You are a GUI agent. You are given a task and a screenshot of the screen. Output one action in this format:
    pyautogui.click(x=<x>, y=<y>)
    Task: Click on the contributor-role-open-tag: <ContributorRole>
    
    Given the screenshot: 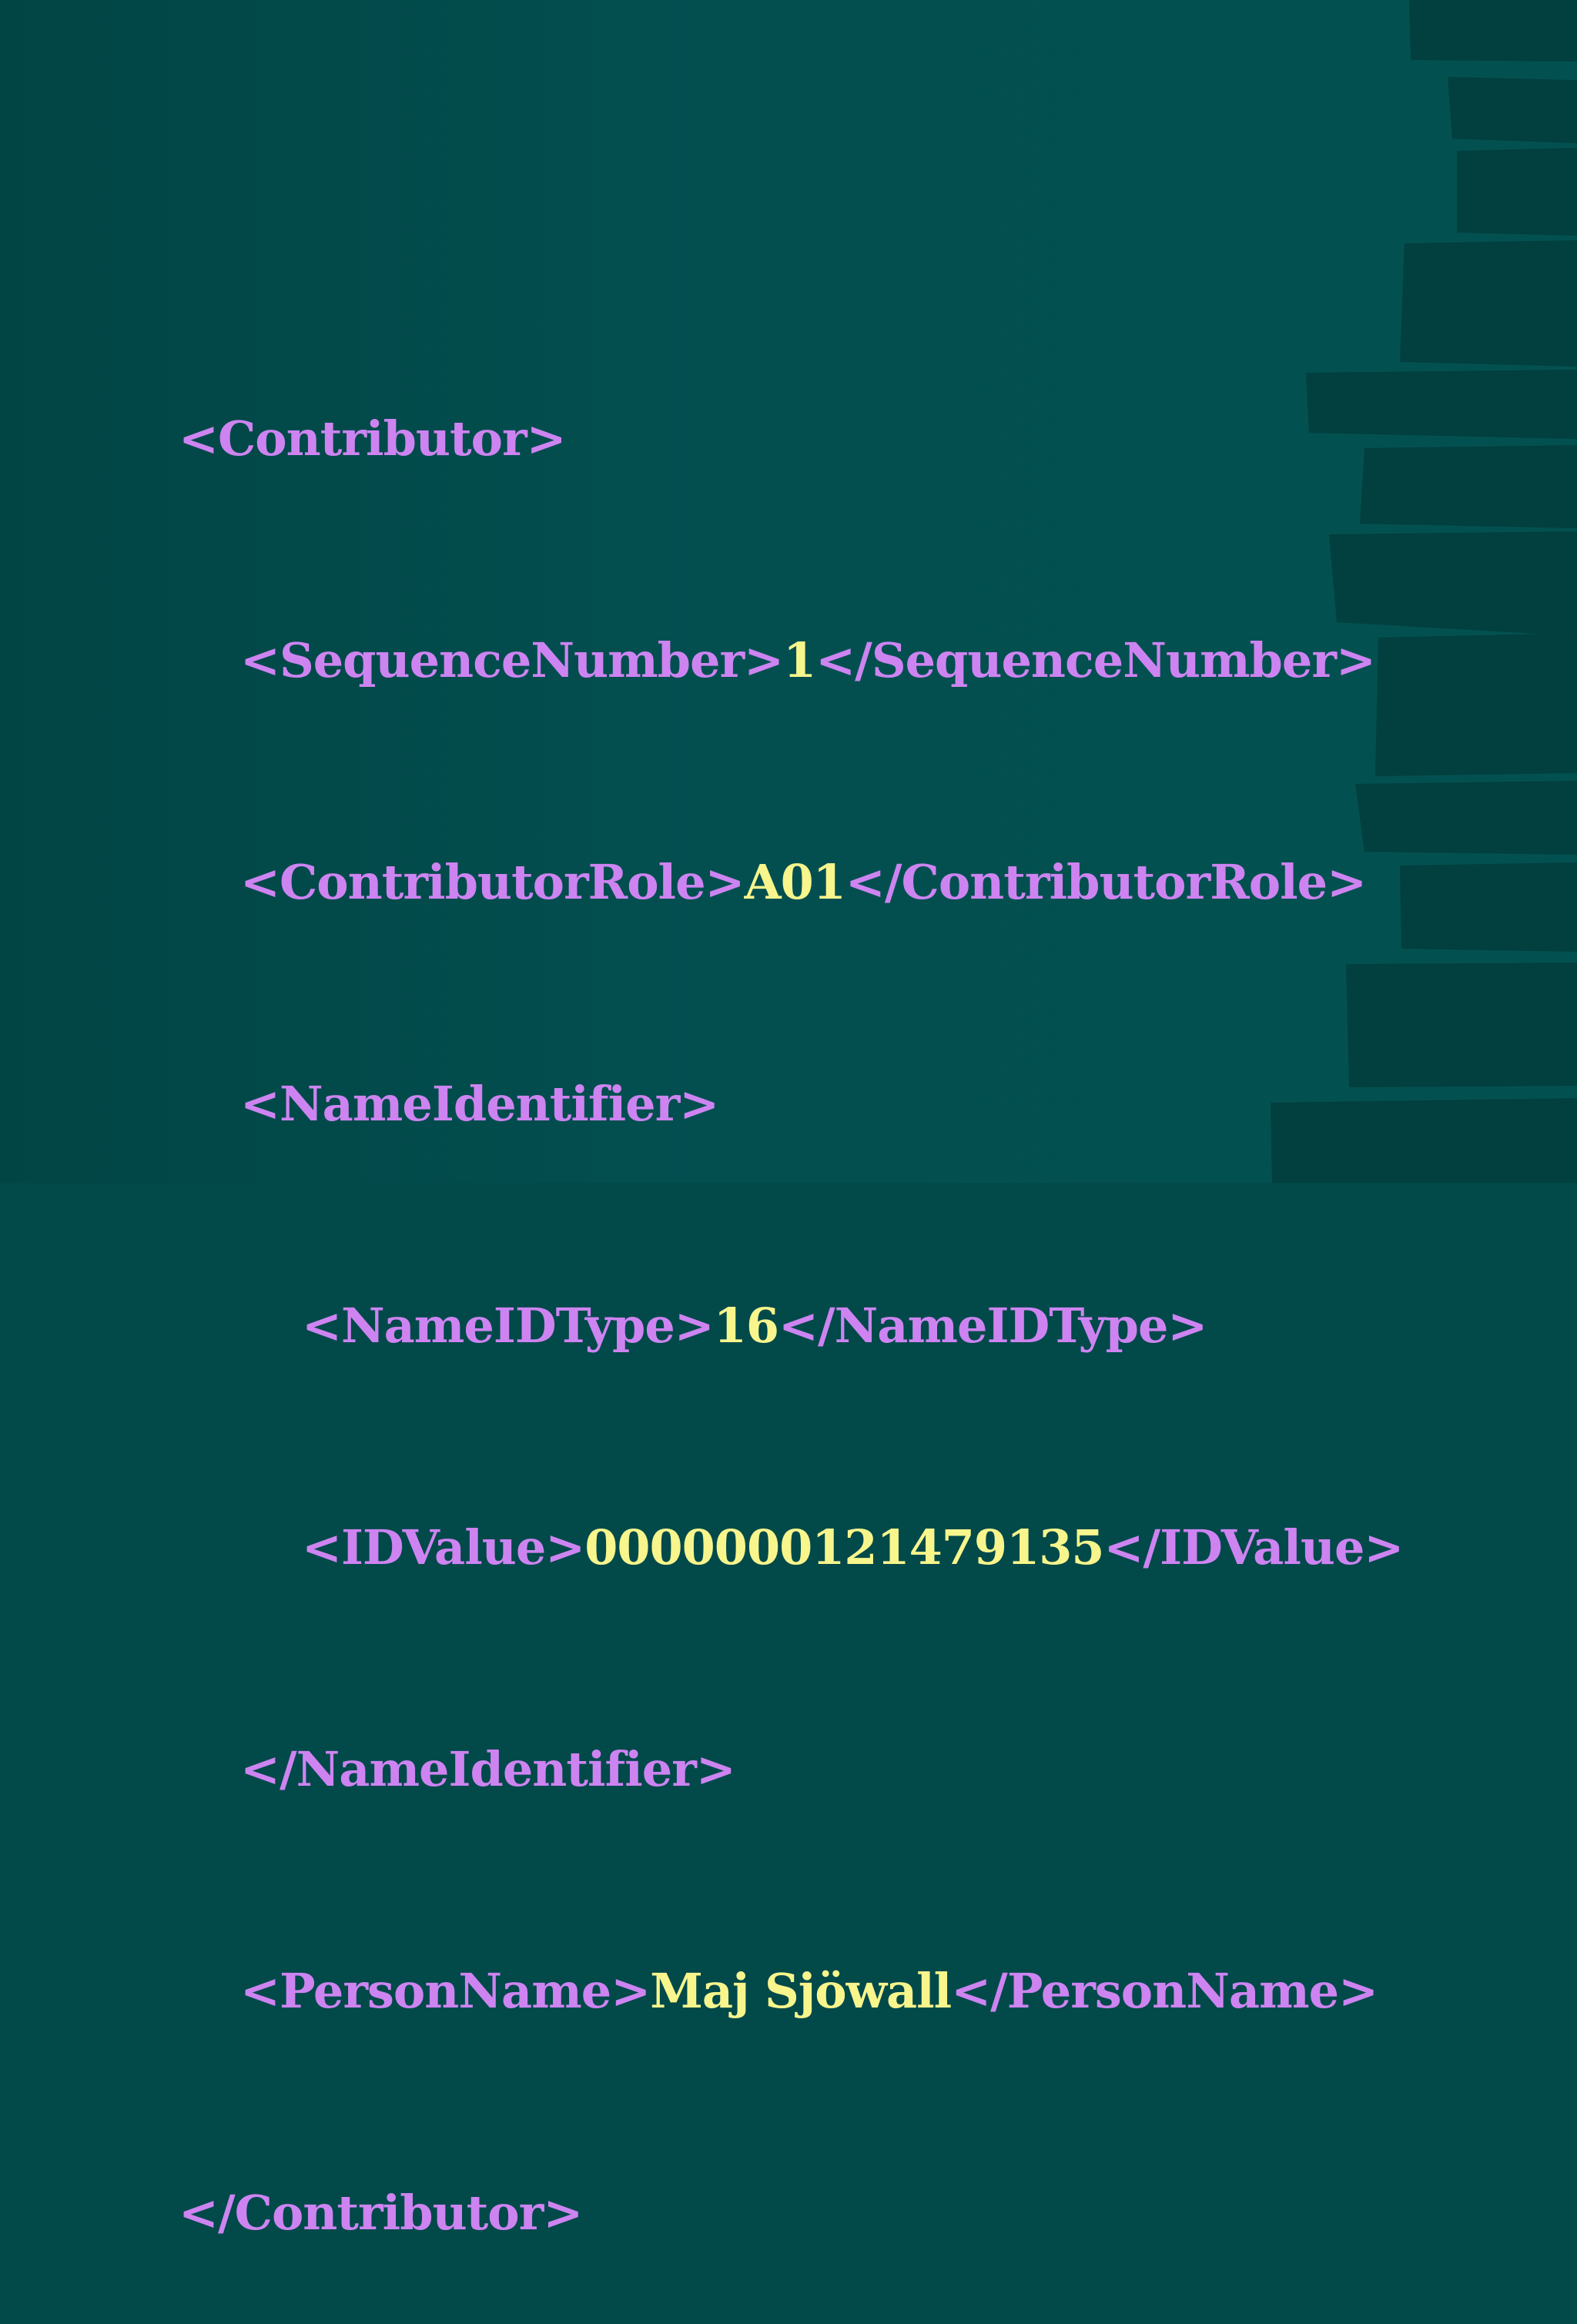 What is the action you would take?
    pyautogui.click(x=492, y=882)
    